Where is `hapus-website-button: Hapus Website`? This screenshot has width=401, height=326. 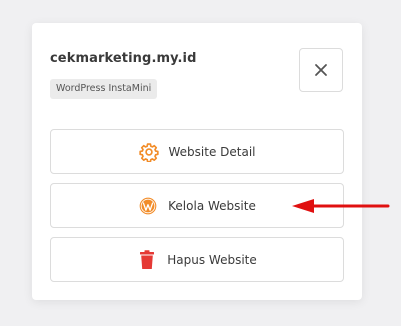
hapus-website-button: Hapus Website is located at coordinates (197, 259).